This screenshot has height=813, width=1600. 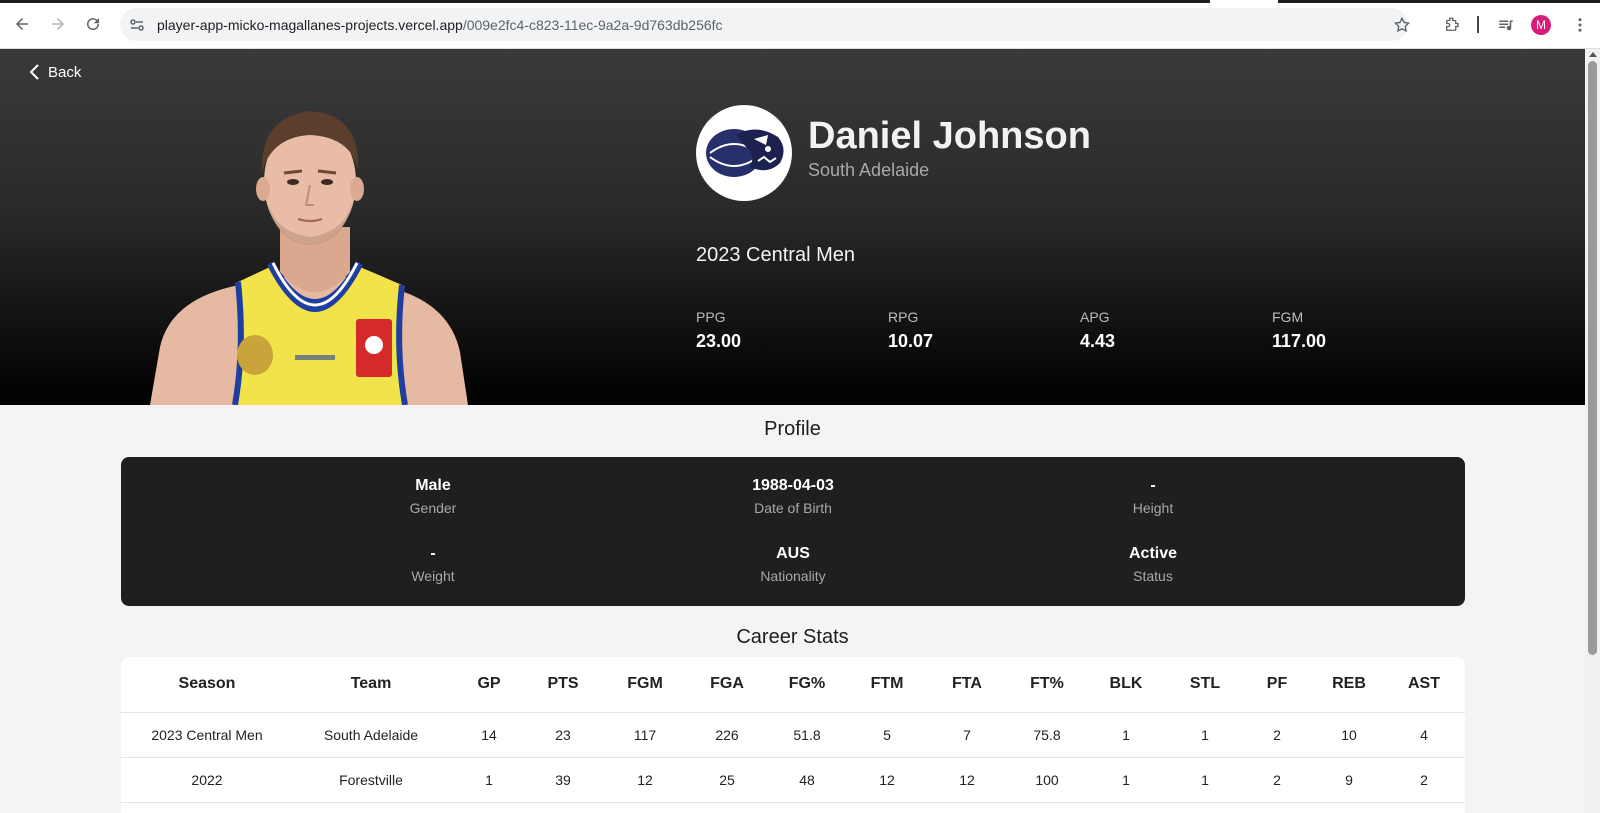 What do you see at coordinates (887, 685) in the screenshot?
I see `column-header: FTM` at bounding box center [887, 685].